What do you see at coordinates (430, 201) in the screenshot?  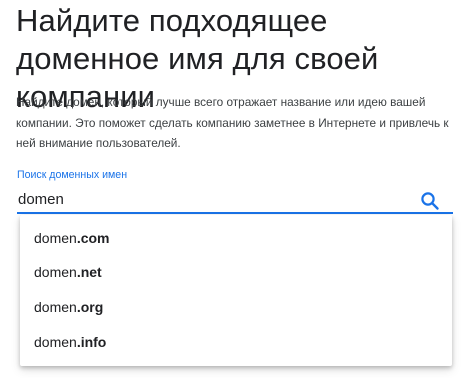 I see `search-icon` at bounding box center [430, 201].